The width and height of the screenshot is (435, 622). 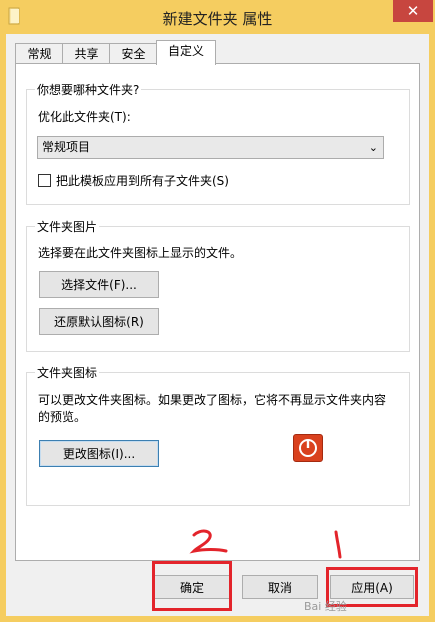 What do you see at coordinates (192, 586) in the screenshot?
I see `ok-highlight-box` at bounding box center [192, 586].